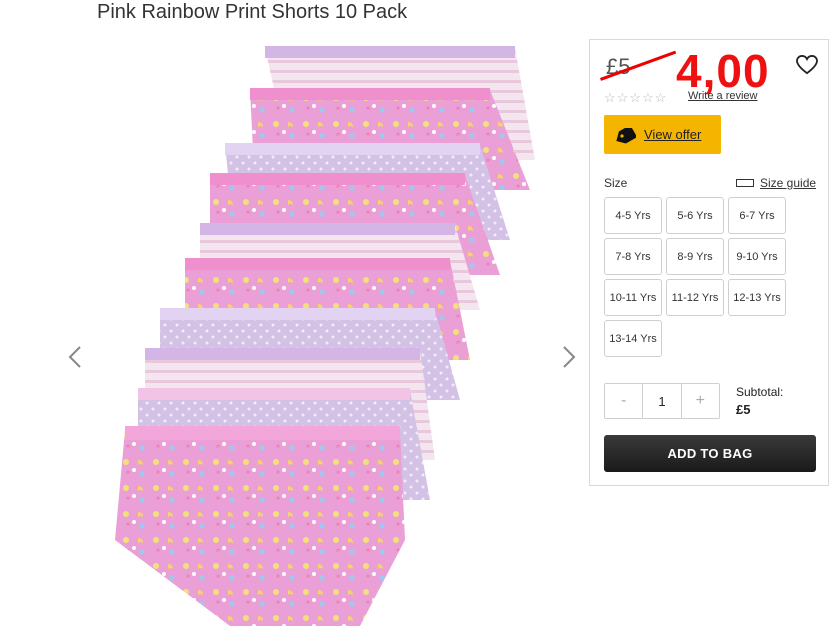  I want to click on size-option: 8-9 Yrs, so click(695, 256).